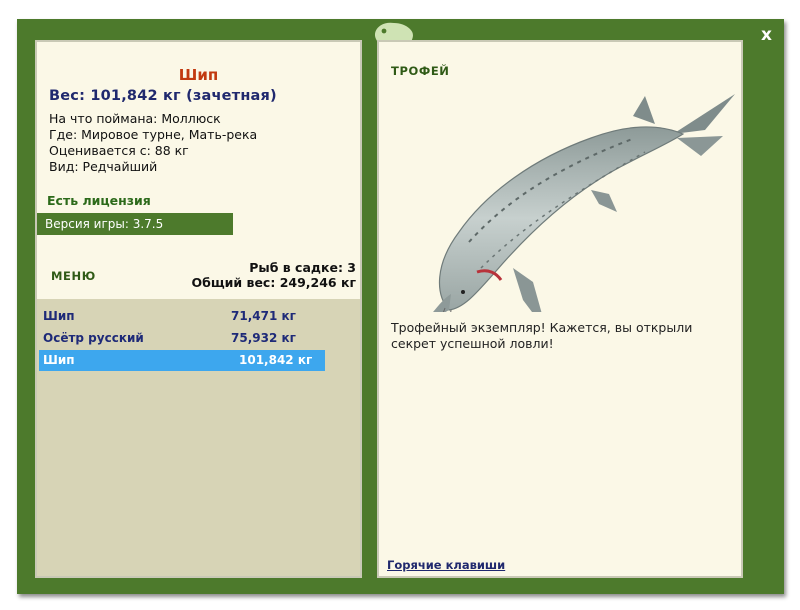  What do you see at coordinates (766, 35) in the screenshot?
I see `close-icon: x` at bounding box center [766, 35].